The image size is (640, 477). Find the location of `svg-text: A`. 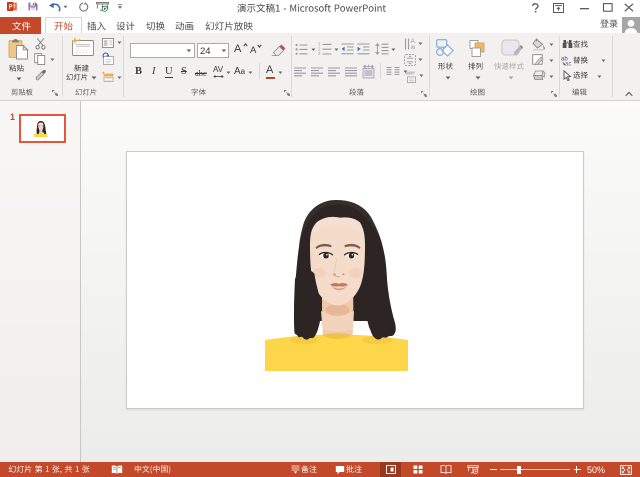

svg-text: A is located at coordinates (413, 41).